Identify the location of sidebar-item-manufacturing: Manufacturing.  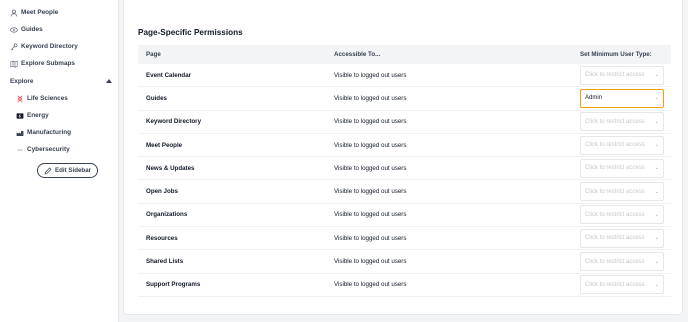
(43, 132).